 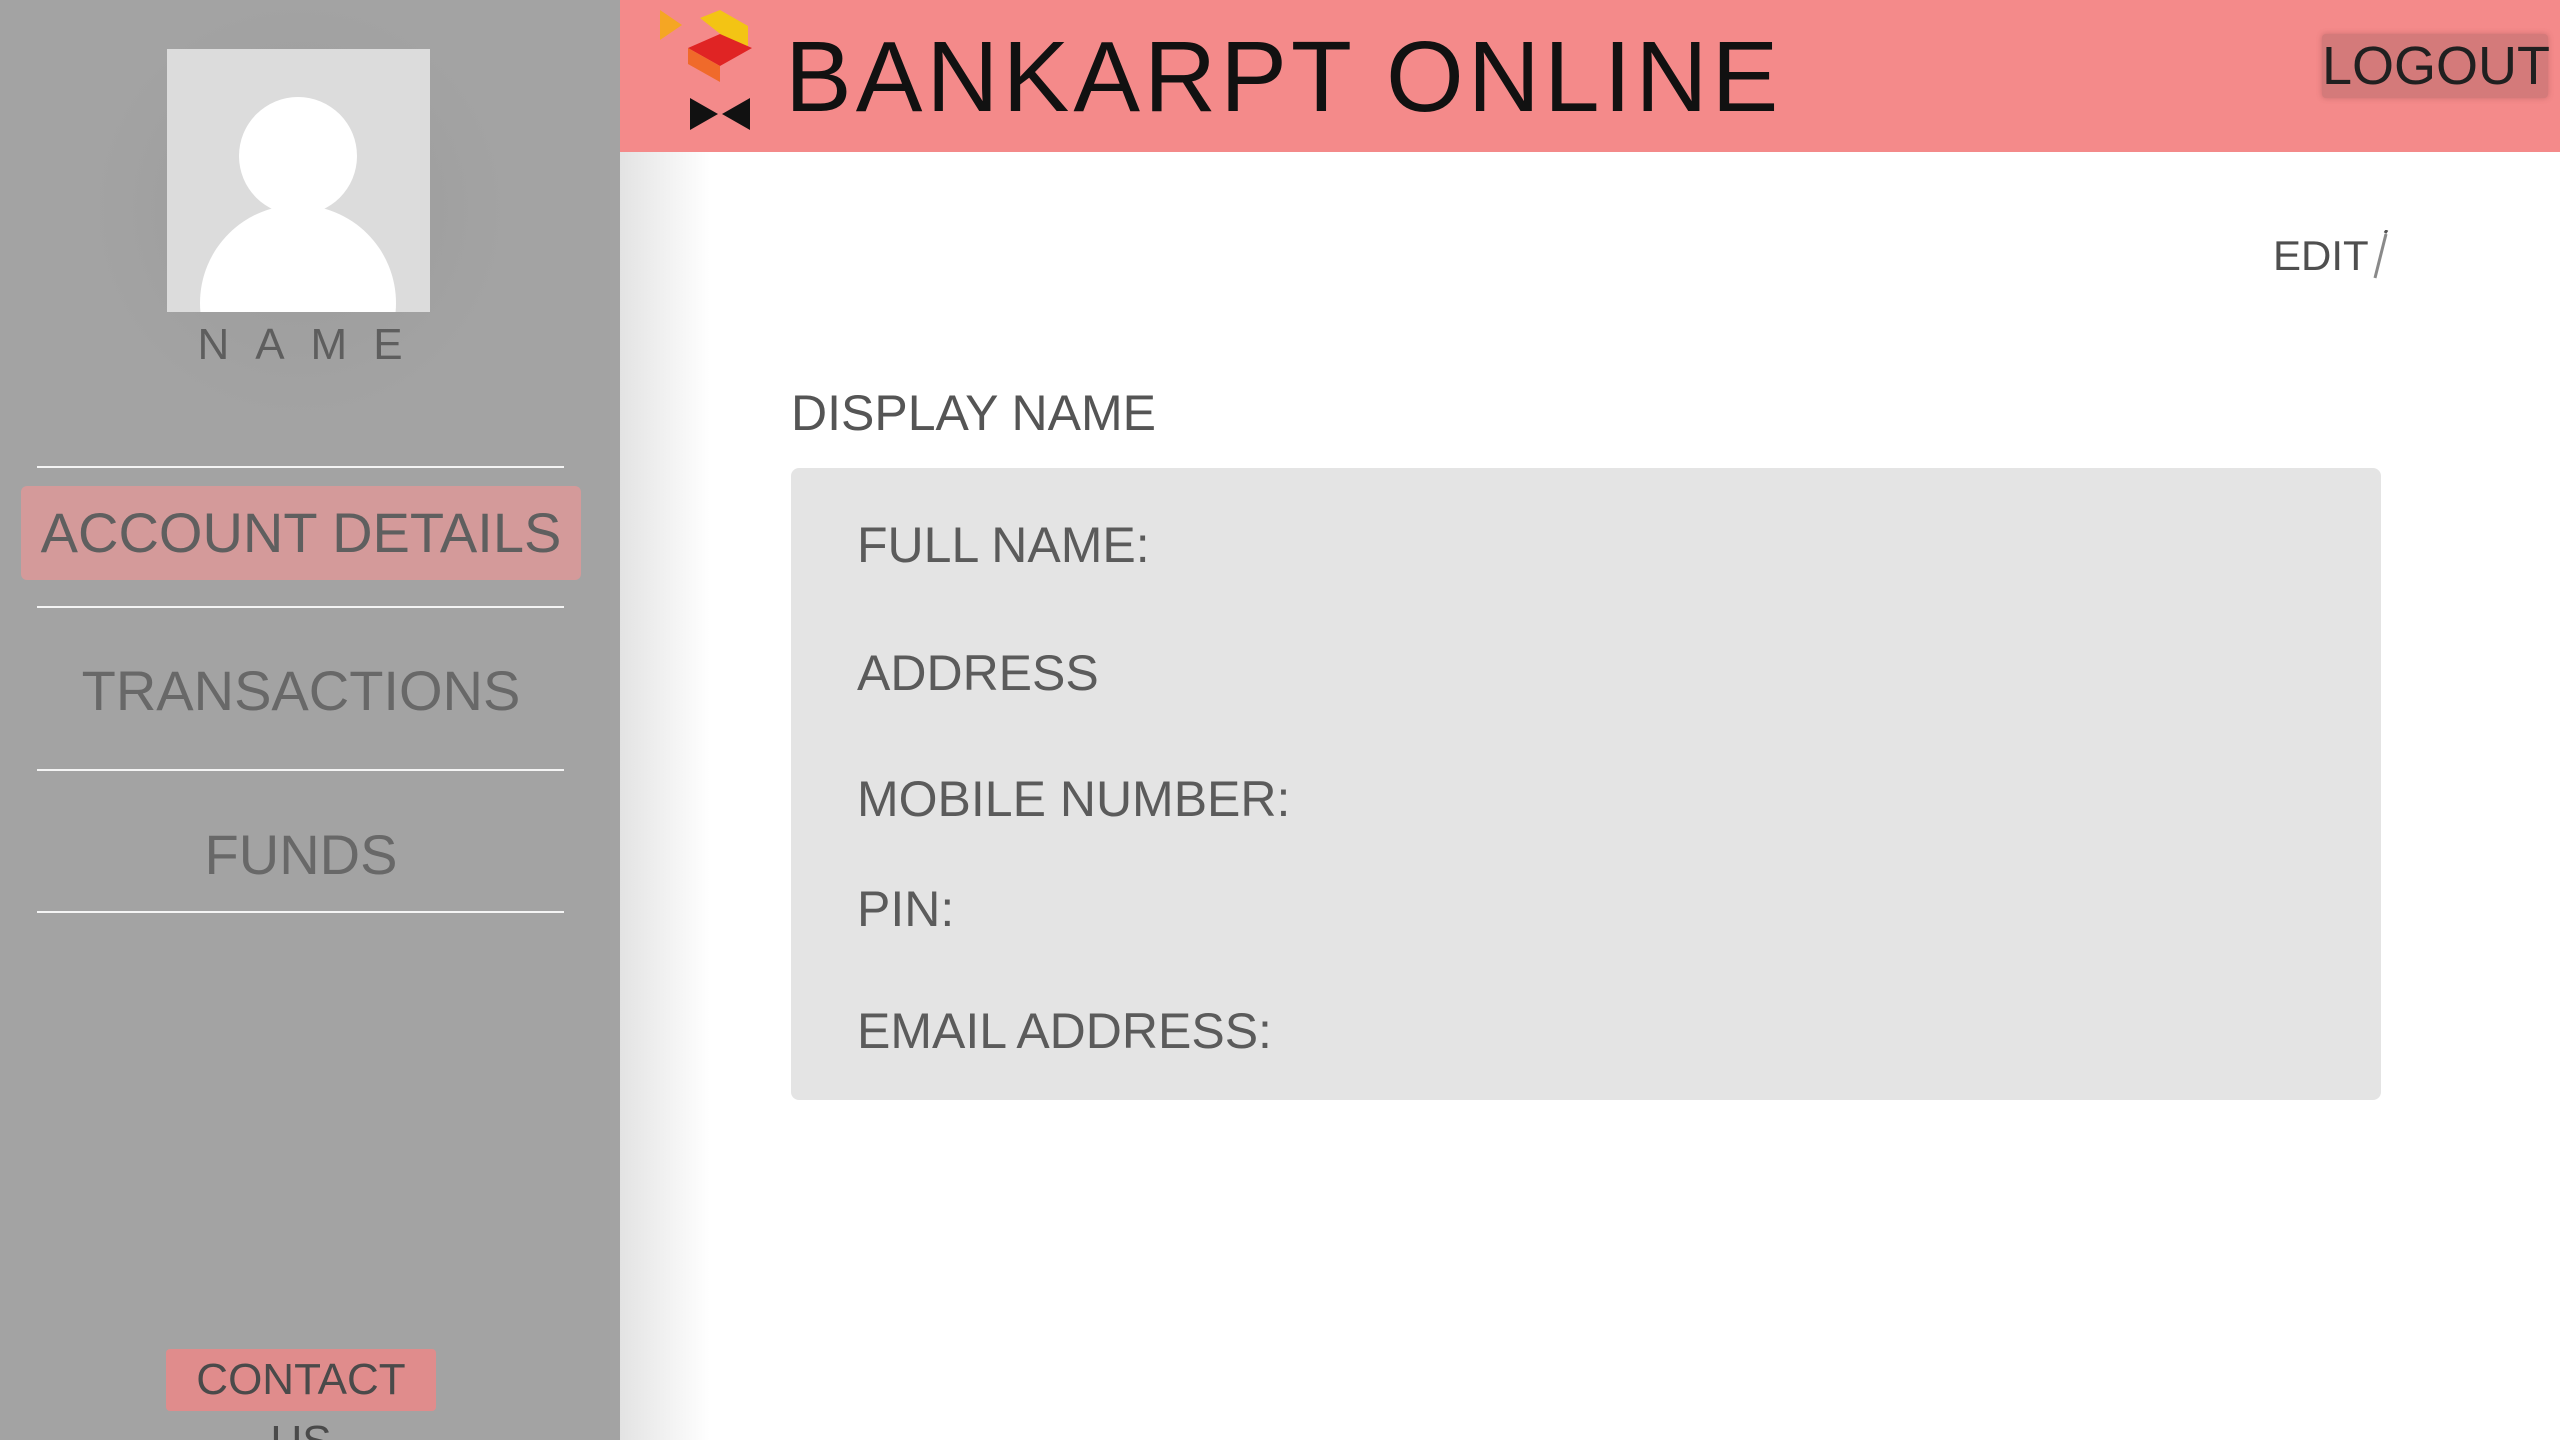 I want to click on logout-button: LOGOUT, so click(x=2436, y=66).